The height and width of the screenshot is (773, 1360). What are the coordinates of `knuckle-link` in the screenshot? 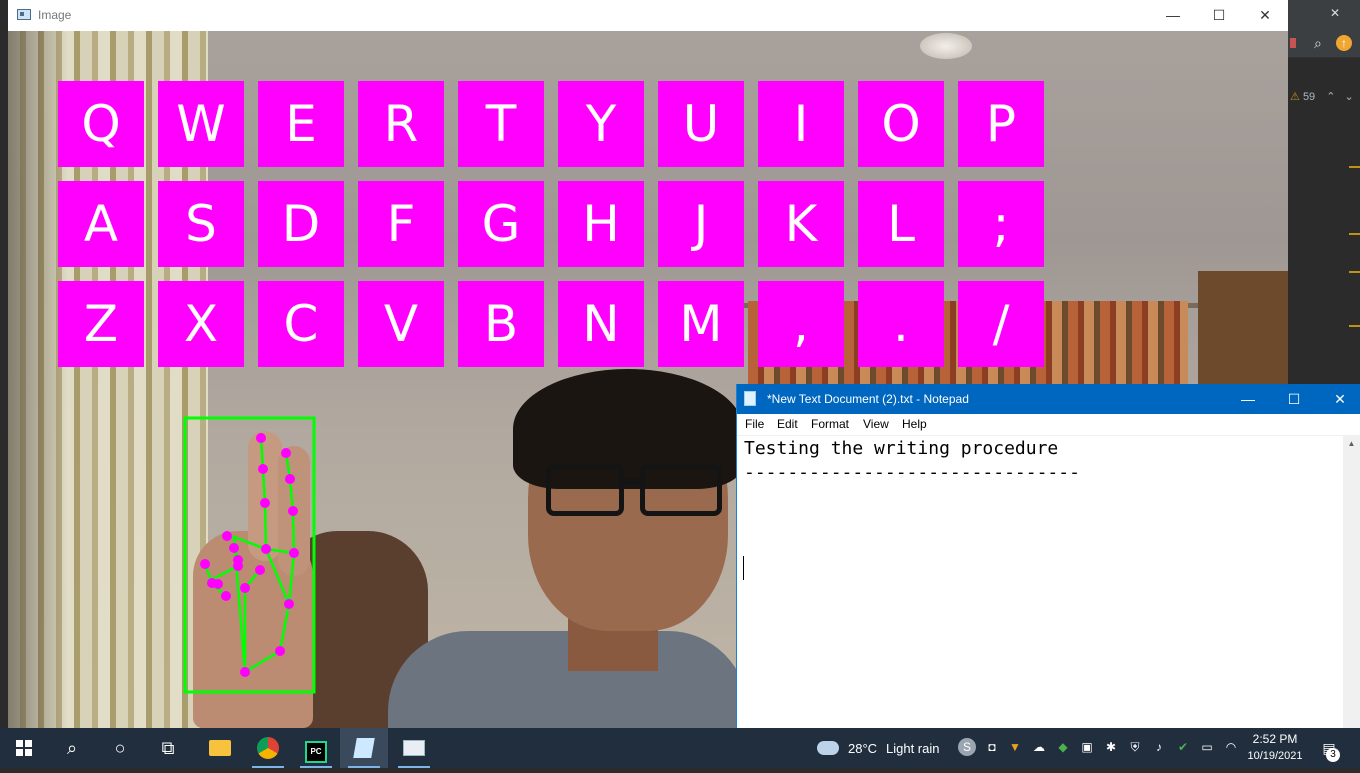 It's located at (277, 576).